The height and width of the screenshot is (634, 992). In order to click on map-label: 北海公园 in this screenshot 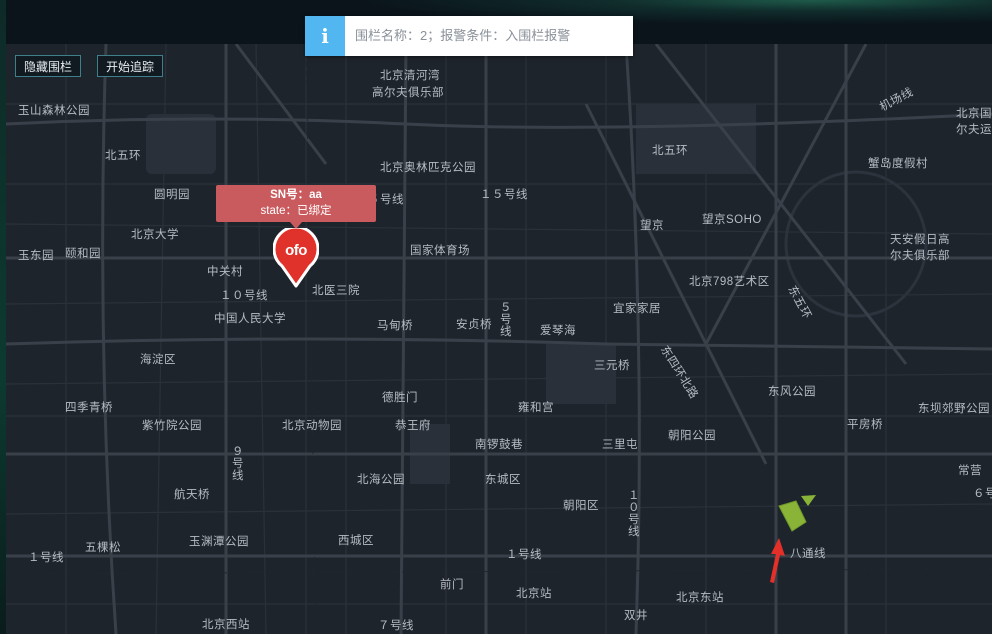, I will do `click(381, 480)`.